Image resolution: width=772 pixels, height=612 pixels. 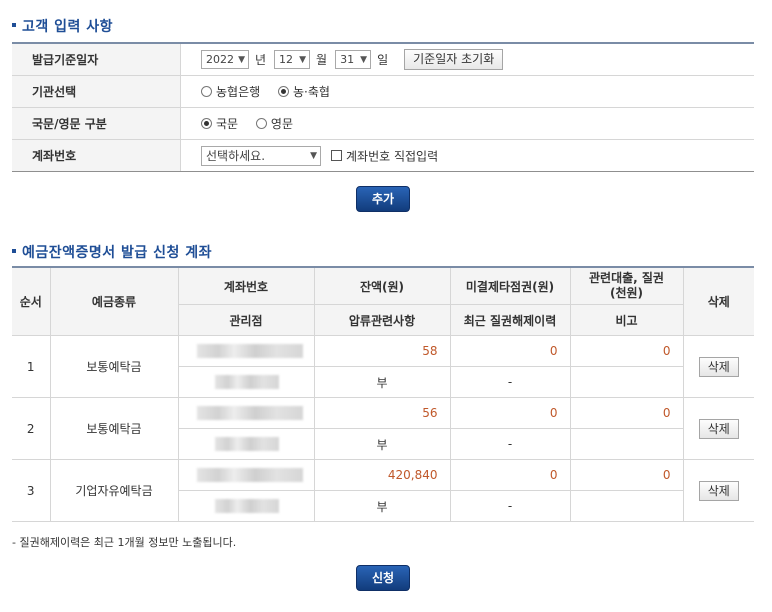 I want to click on header-remark: 비고, so click(x=626, y=320).